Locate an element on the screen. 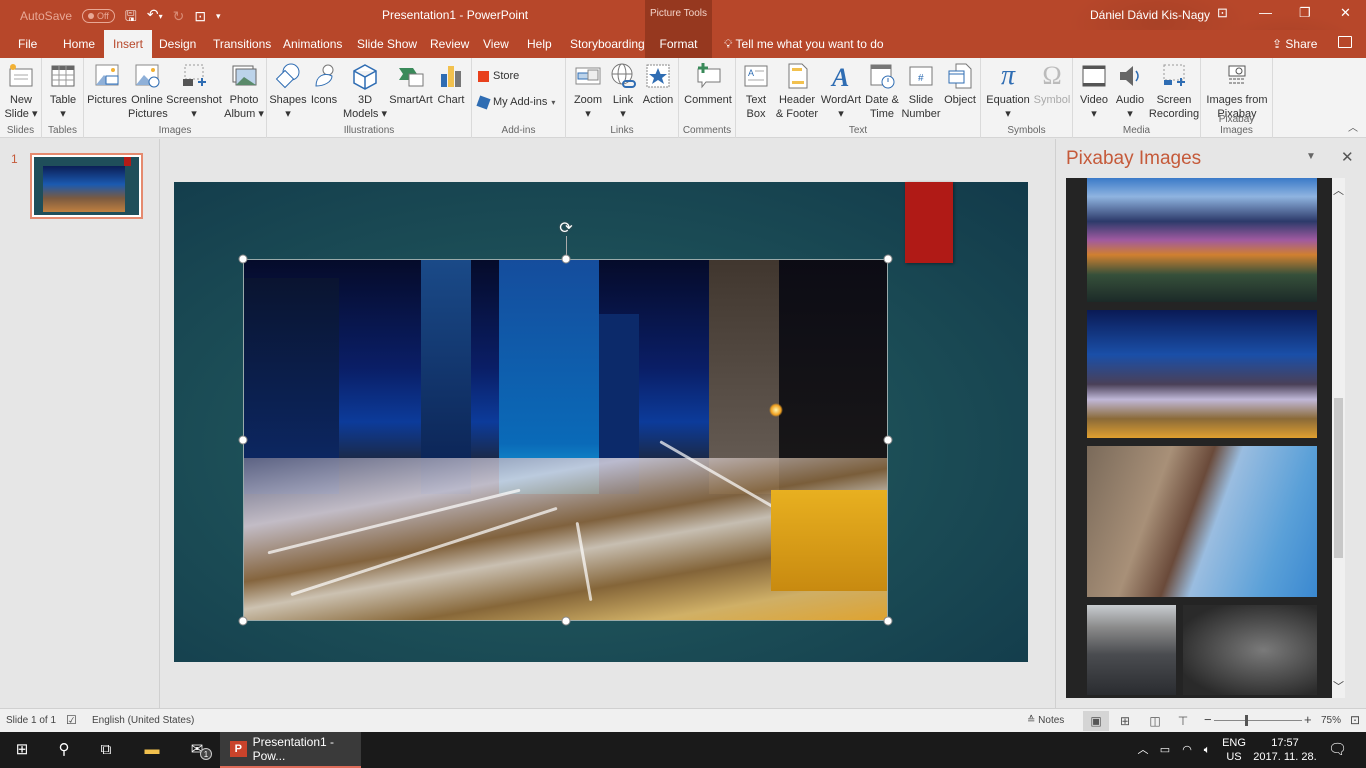  slideshow-view-icon: ⊤ is located at coordinates (1183, 721).